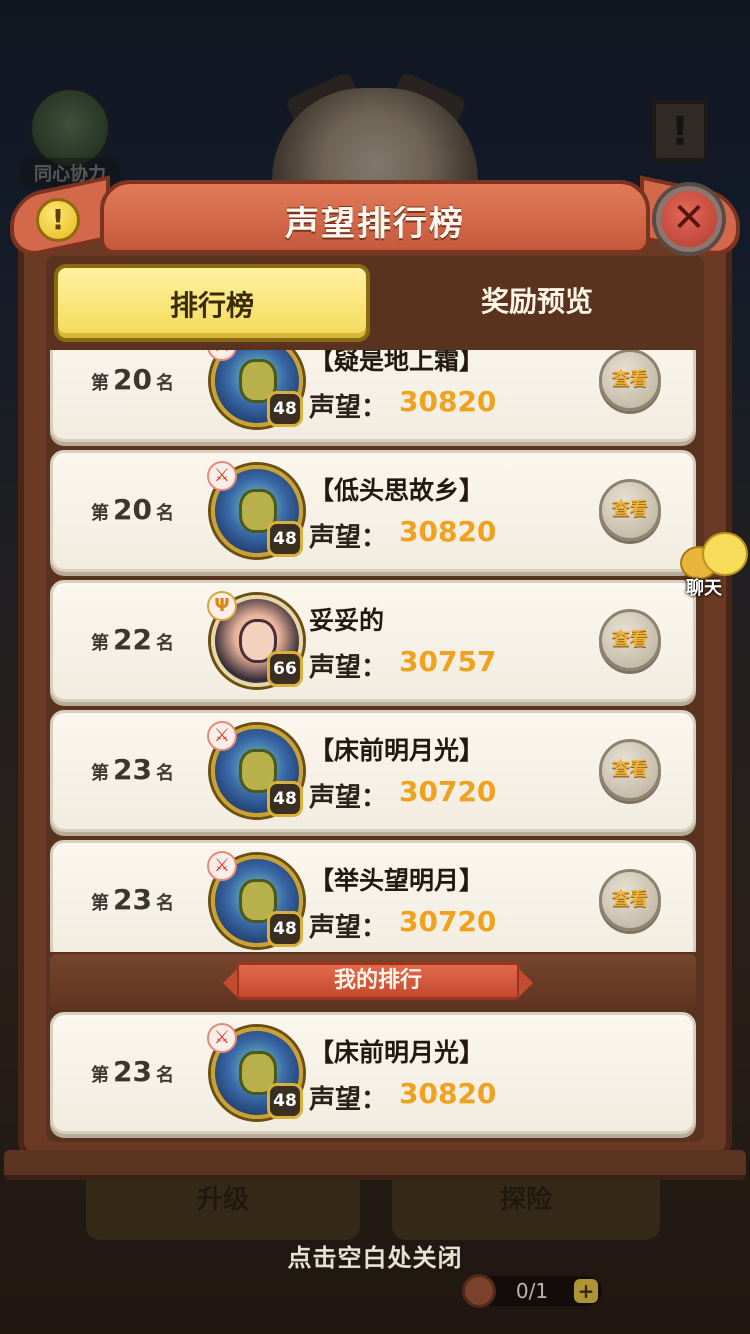 The width and height of the screenshot is (750, 1334). What do you see at coordinates (689, 219) in the screenshot?
I see `close-button: ✕` at bounding box center [689, 219].